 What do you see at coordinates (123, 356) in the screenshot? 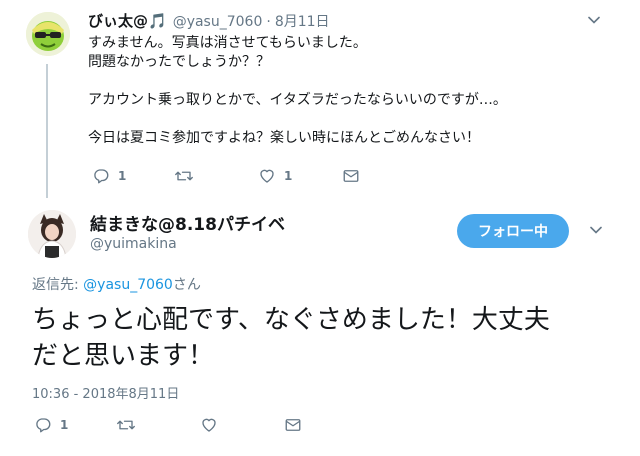
I see `tweet2-text-line: だと思います！` at bounding box center [123, 356].